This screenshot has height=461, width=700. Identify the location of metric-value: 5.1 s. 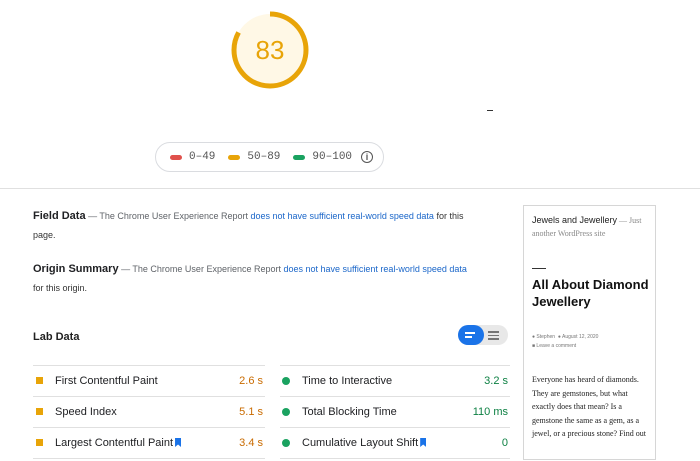
(251, 411).